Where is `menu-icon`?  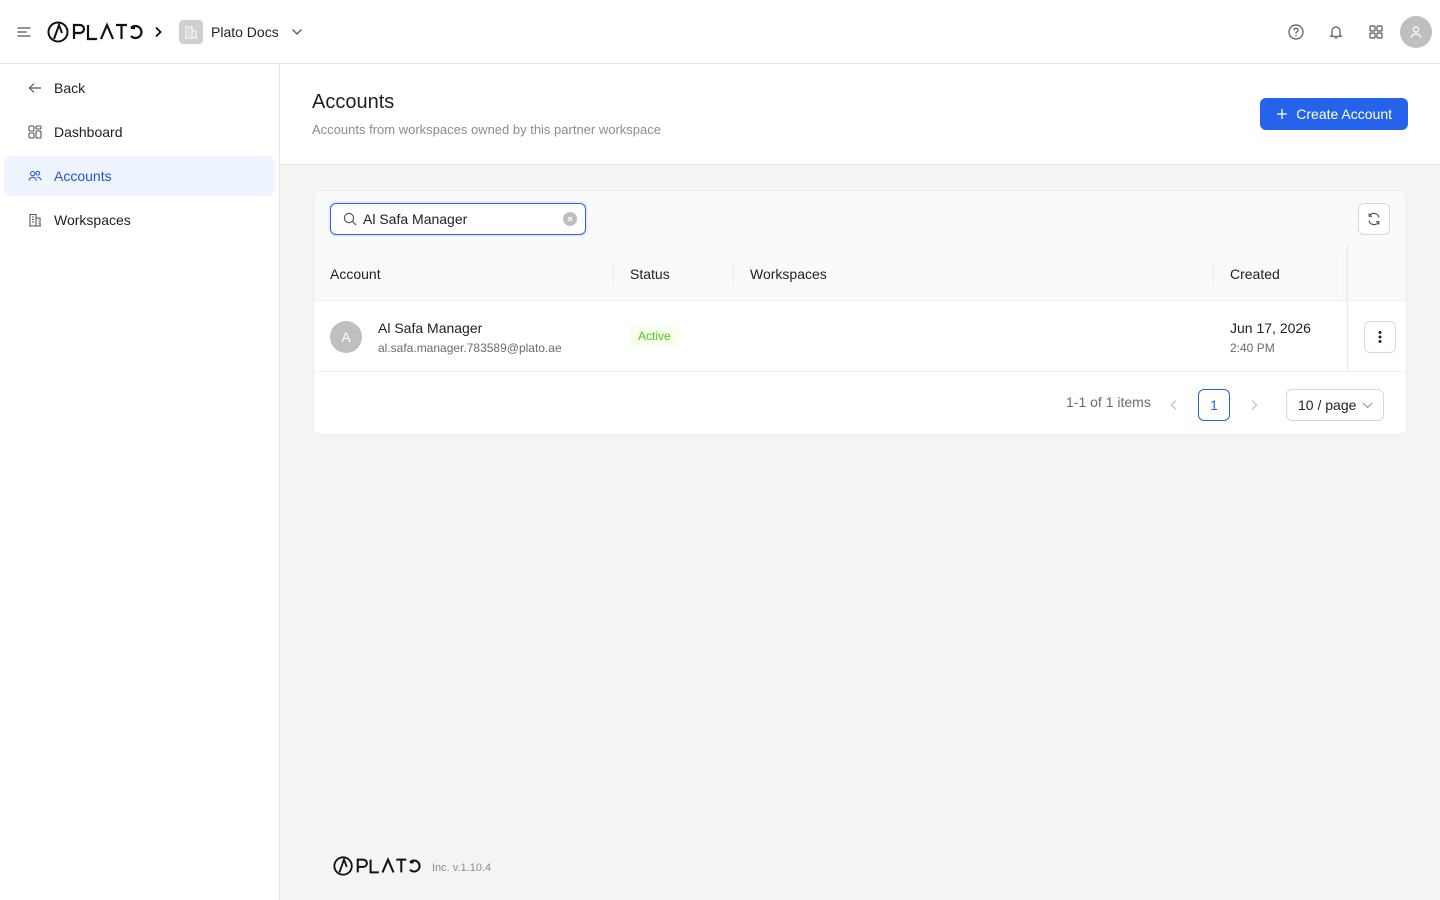
menu-icon is located at coordinates (24, 32).